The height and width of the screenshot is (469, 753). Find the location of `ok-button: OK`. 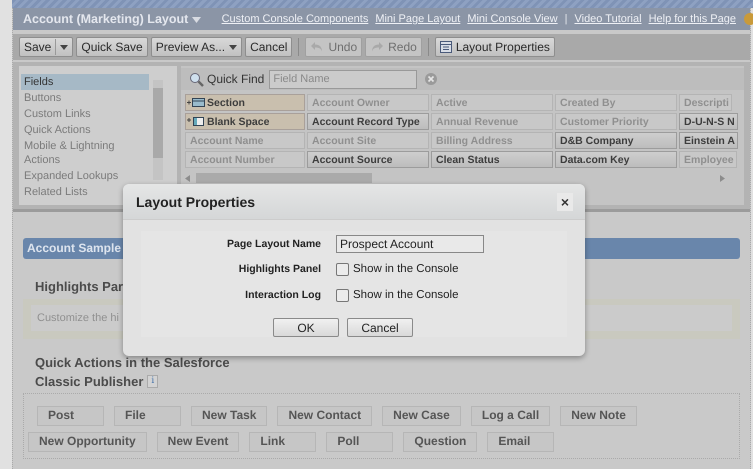

ok-button: OK is located at coordinates (306, 327).